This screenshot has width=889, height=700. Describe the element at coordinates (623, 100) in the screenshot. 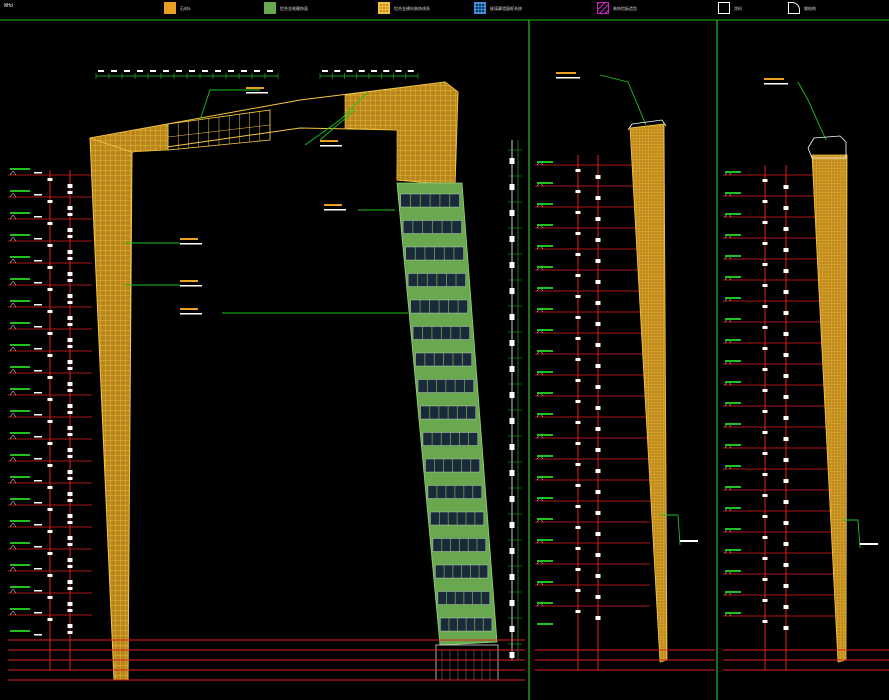

I see `annotation-leader` at that location.